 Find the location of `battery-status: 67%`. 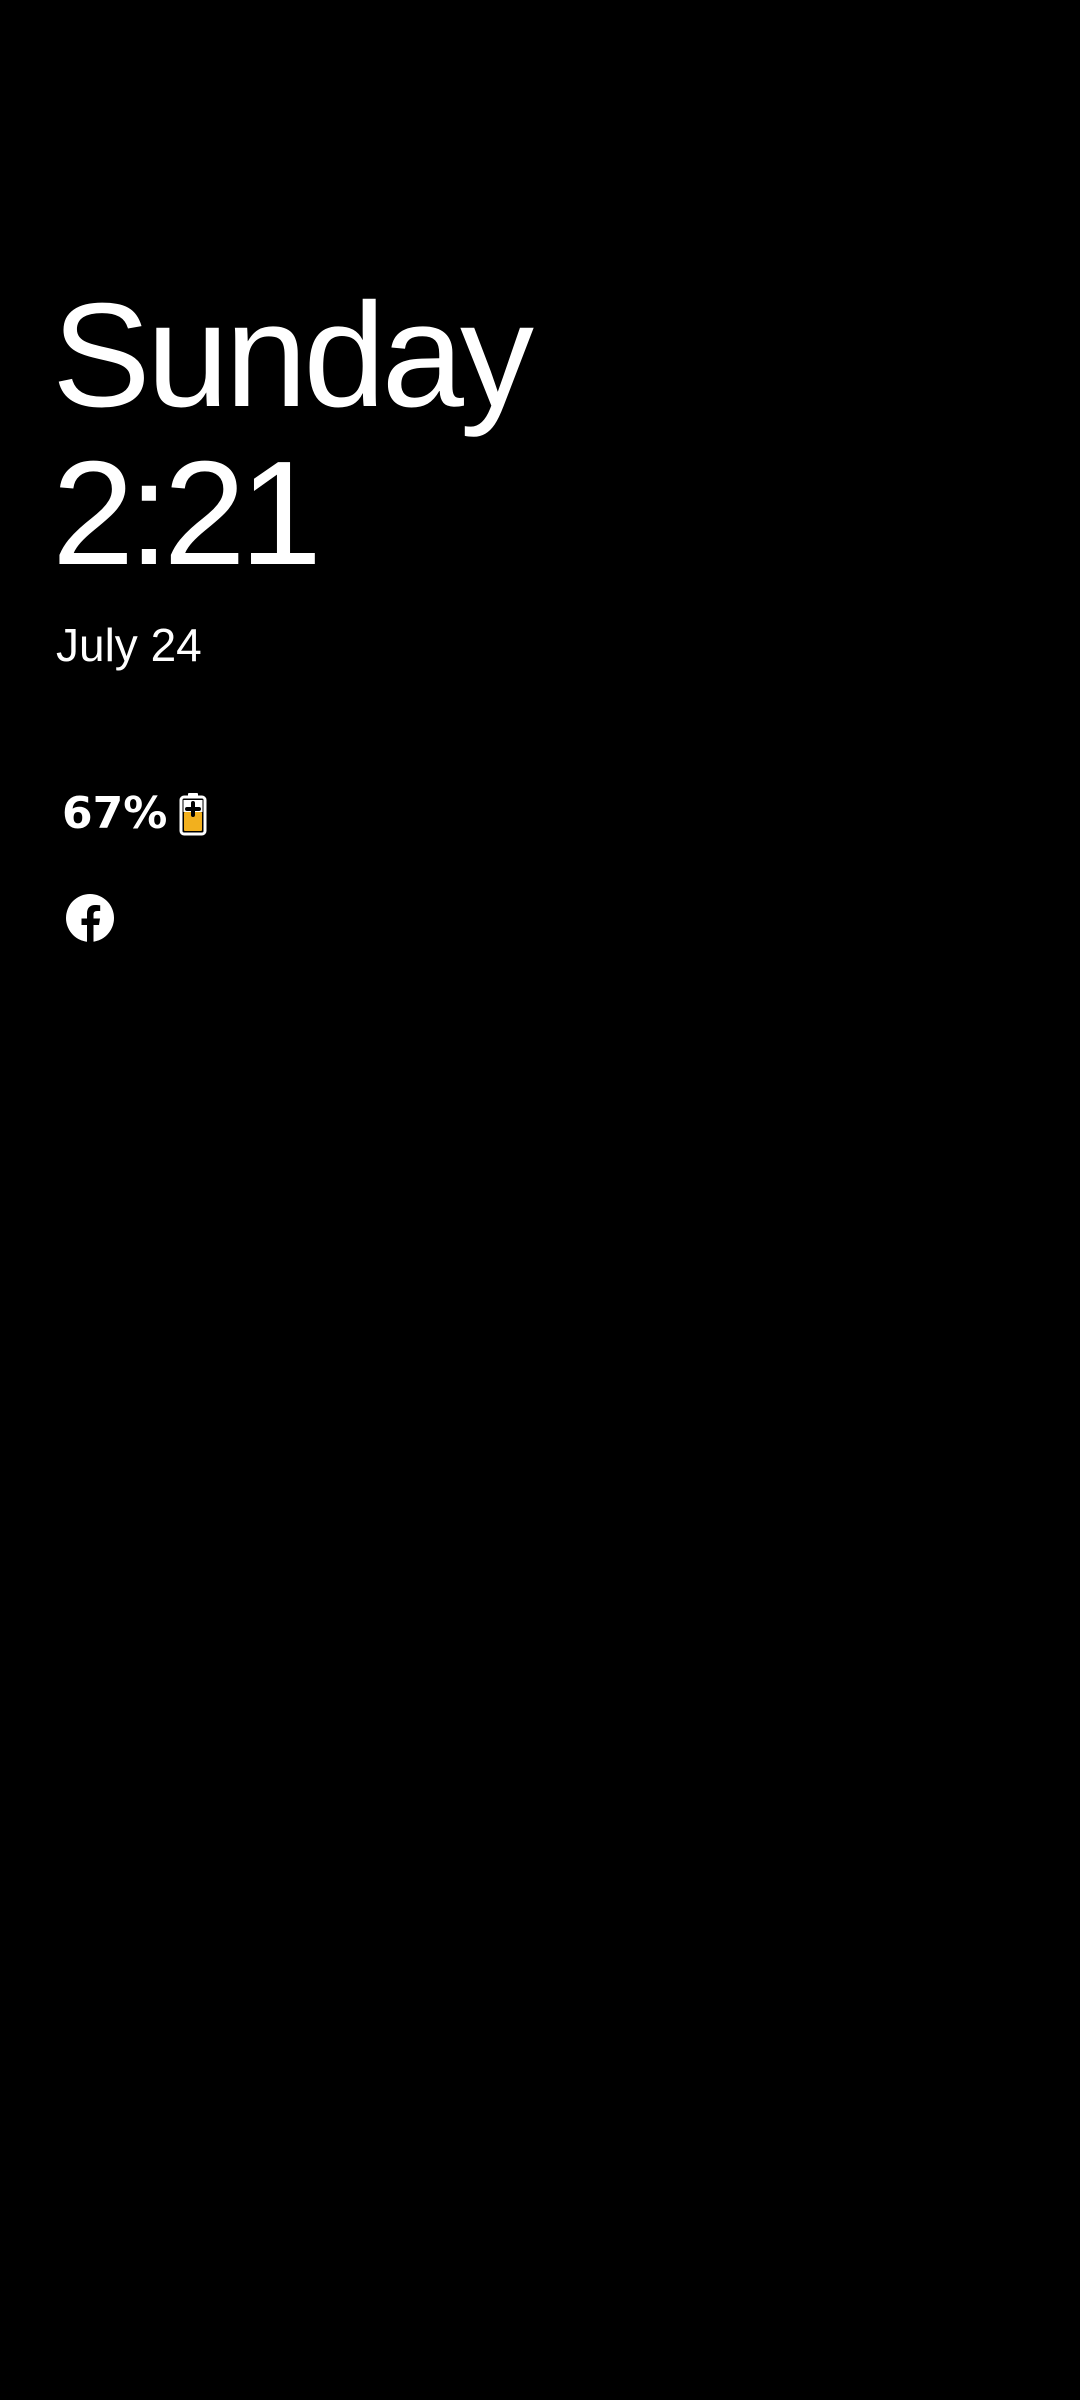

battery-status: 67% is located at coordinates (134, 814).